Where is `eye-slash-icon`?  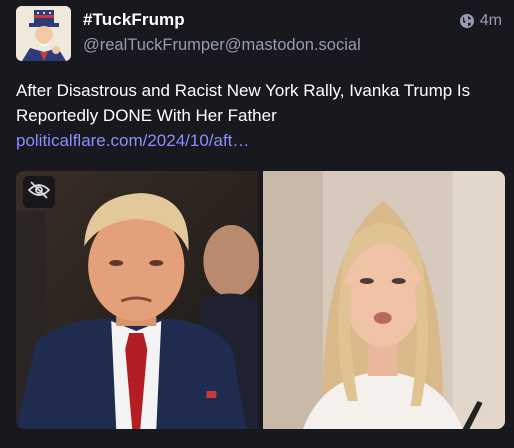 eye-slash-icon is located at coordinates (39, 192).